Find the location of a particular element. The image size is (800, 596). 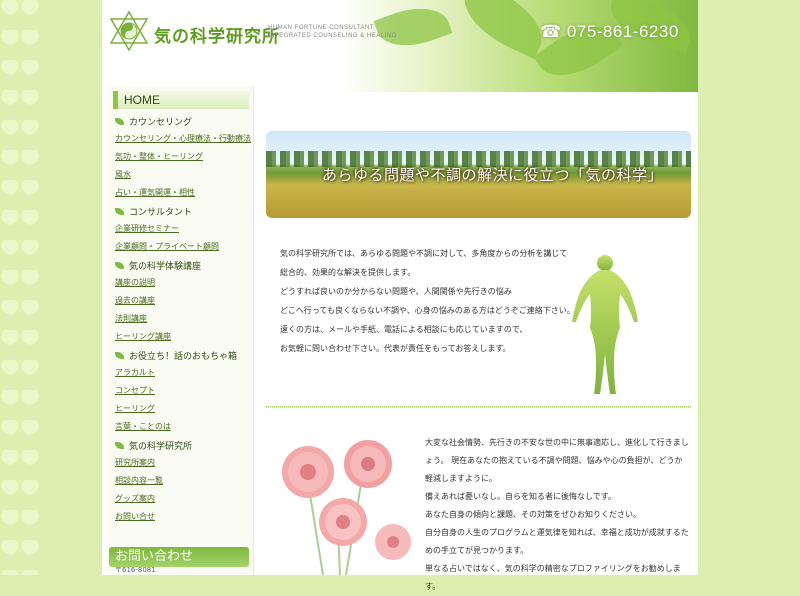

nav-link-contact: お問い合せ is located at coordinates (180, 517).